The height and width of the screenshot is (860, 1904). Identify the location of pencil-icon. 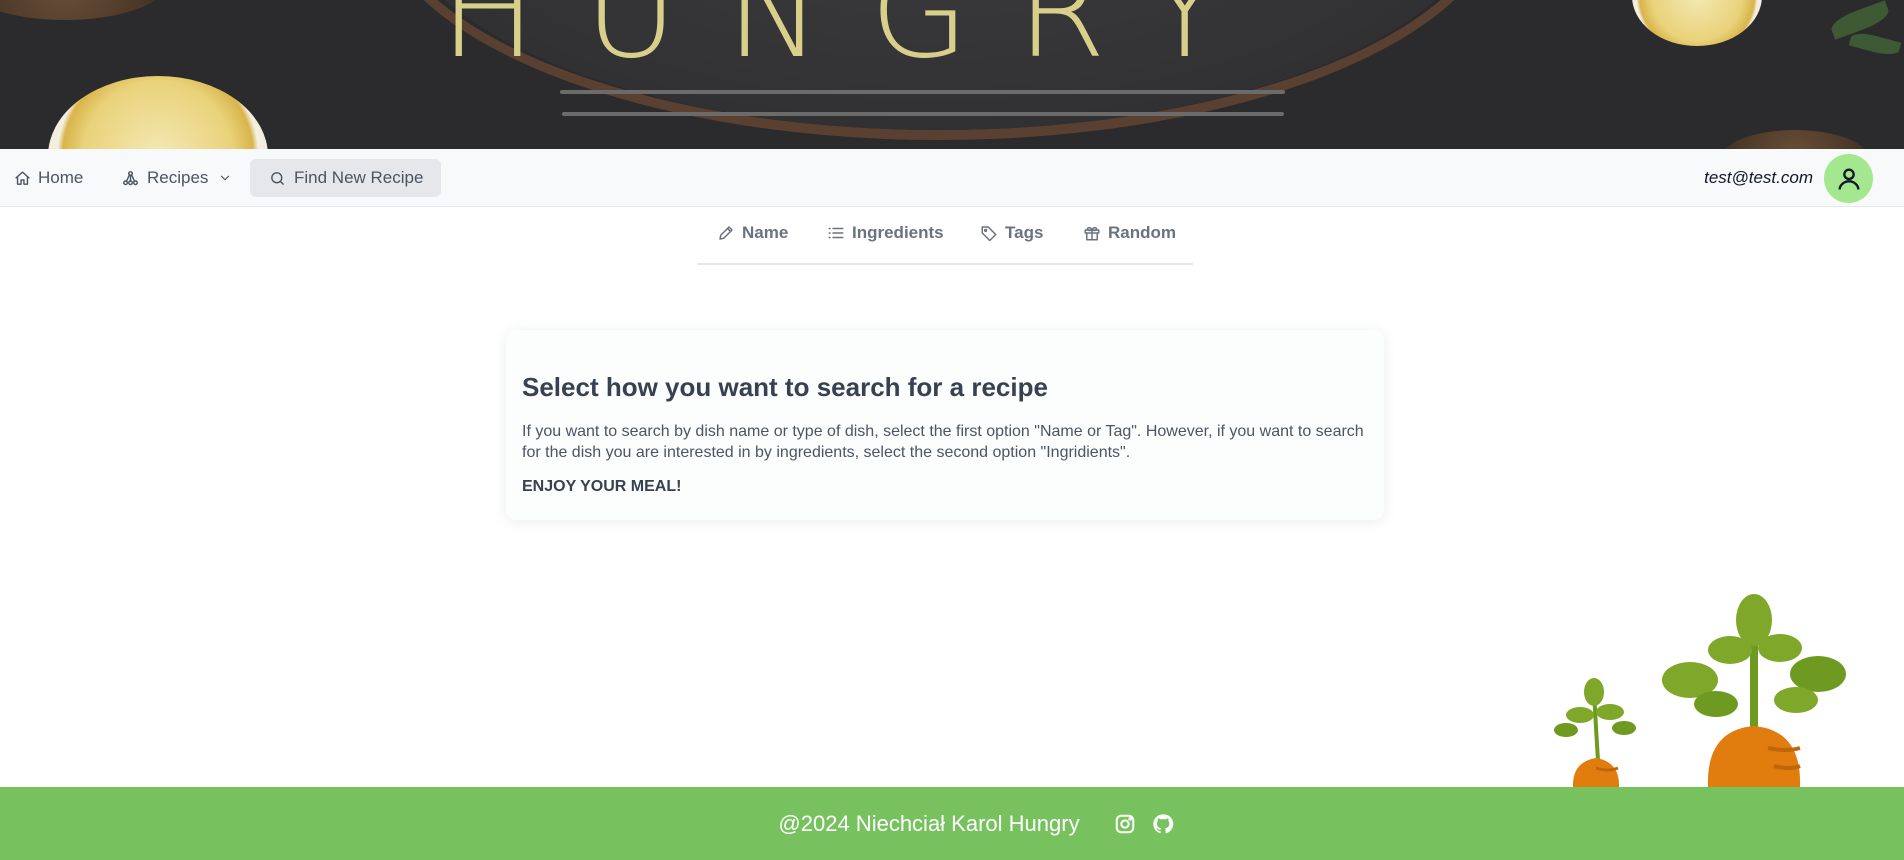
(726, 233).